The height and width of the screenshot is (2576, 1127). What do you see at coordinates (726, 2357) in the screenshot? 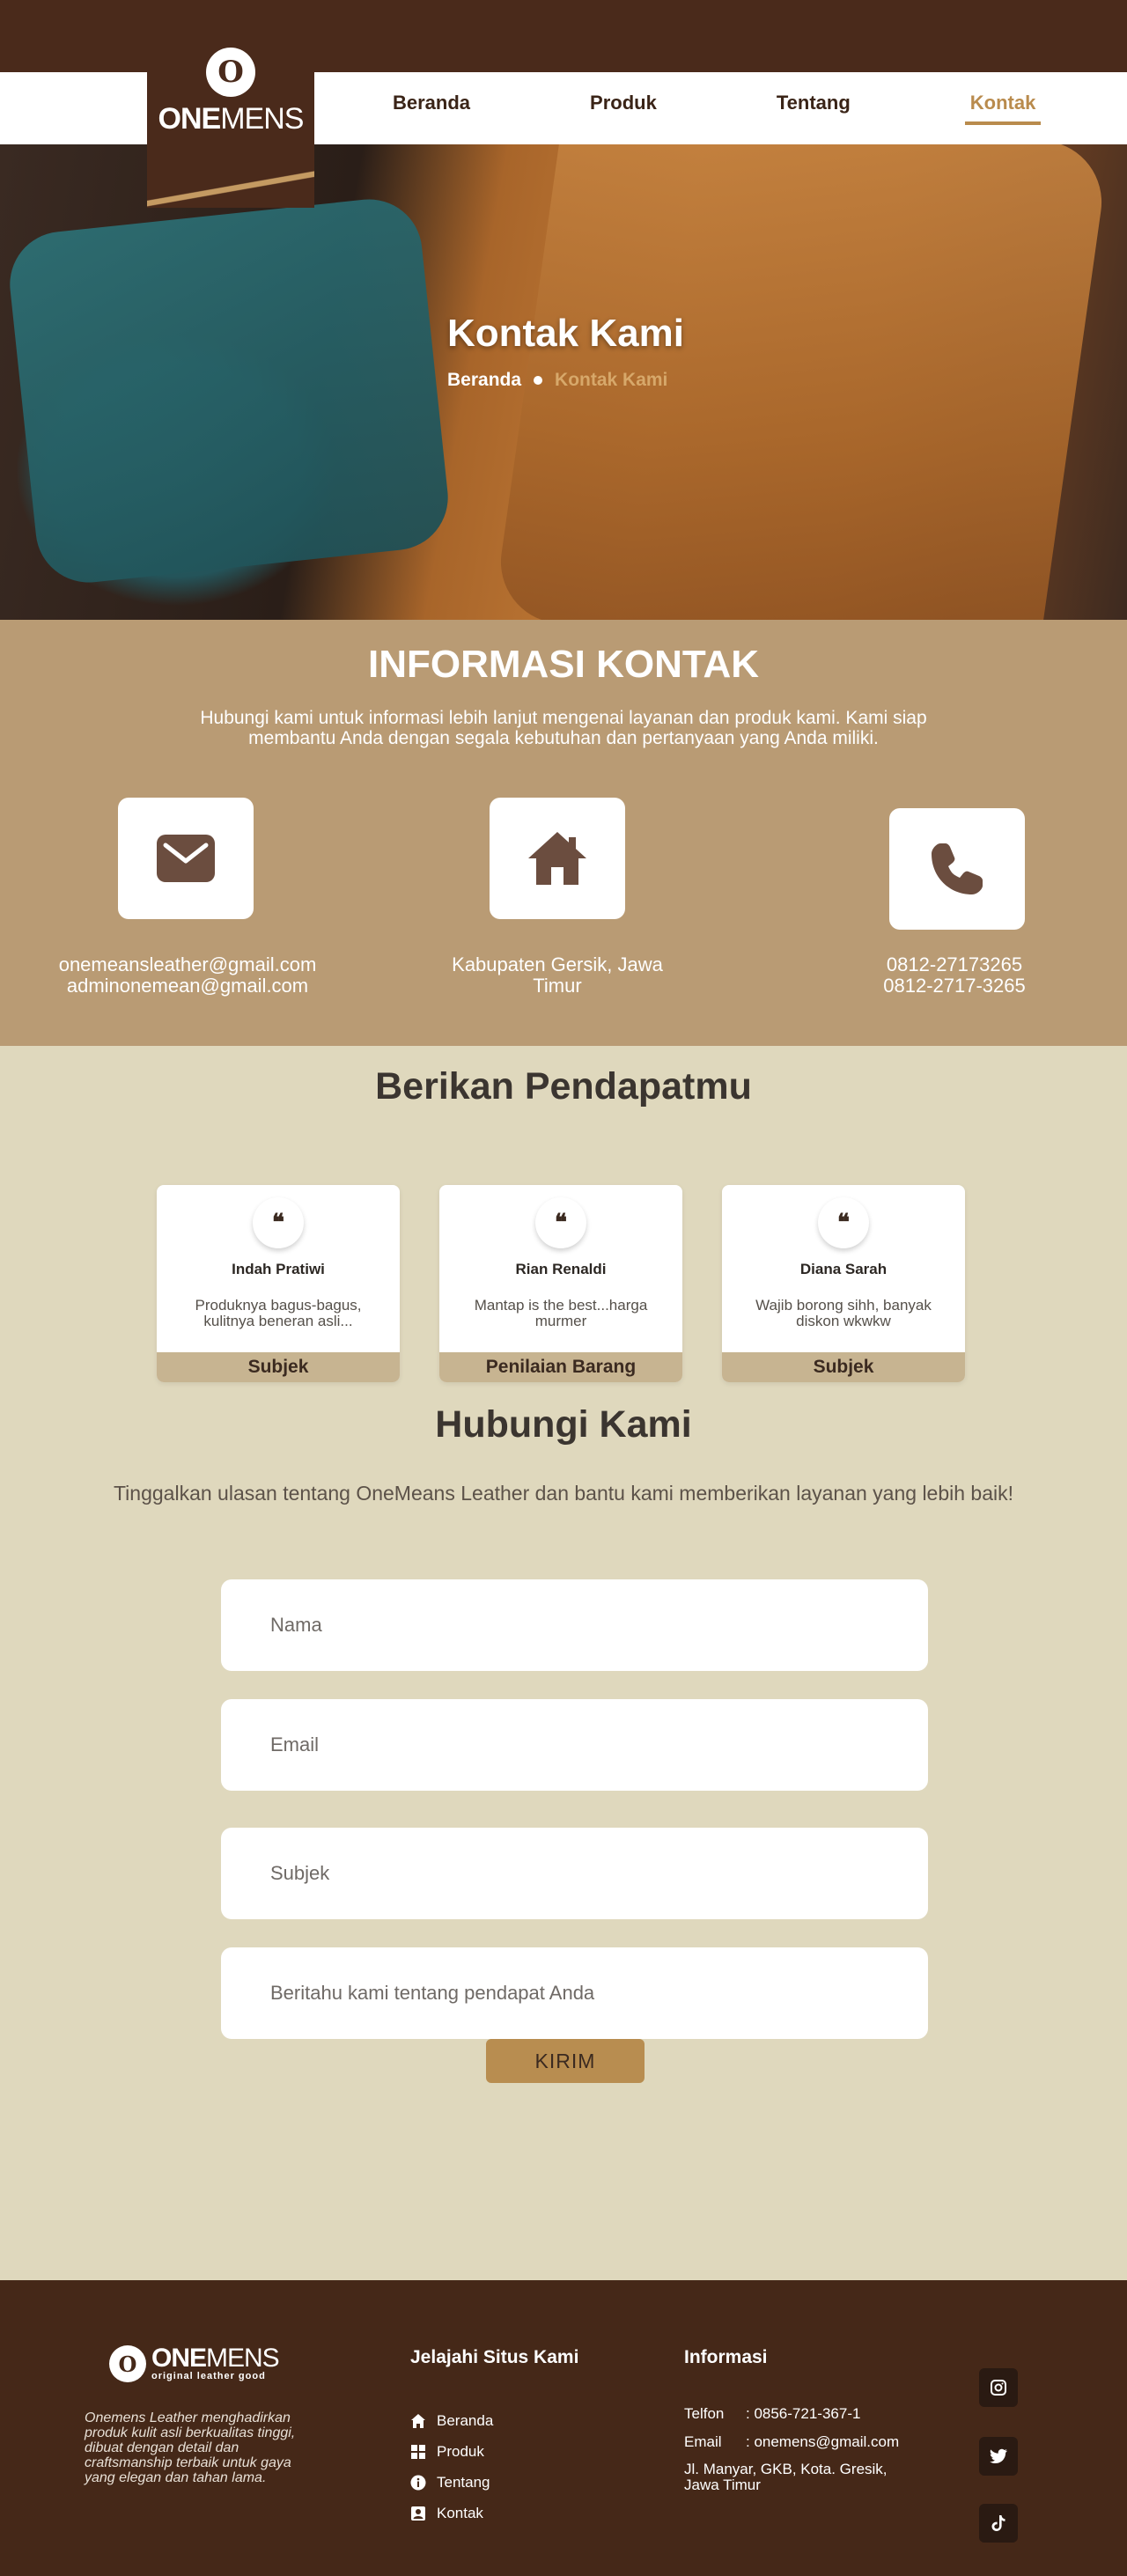
I see `footer-info-heading: Informasi` at bounding box center [726, 2357].